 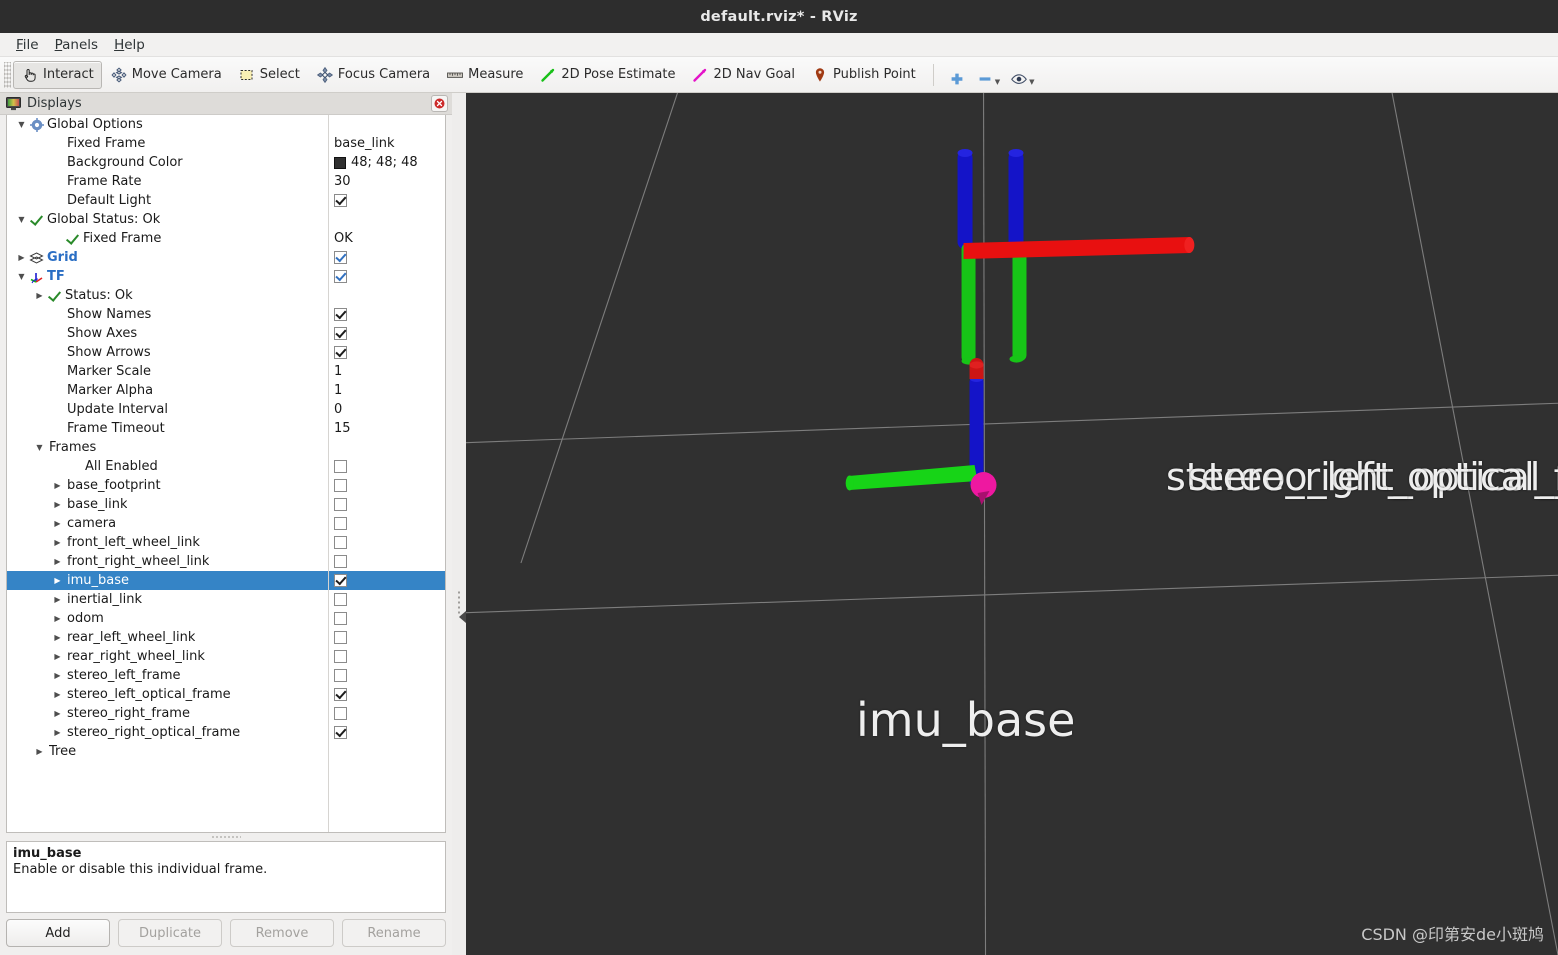 I want to click on tree-row: All Enabled, so click(x=226, y=466).